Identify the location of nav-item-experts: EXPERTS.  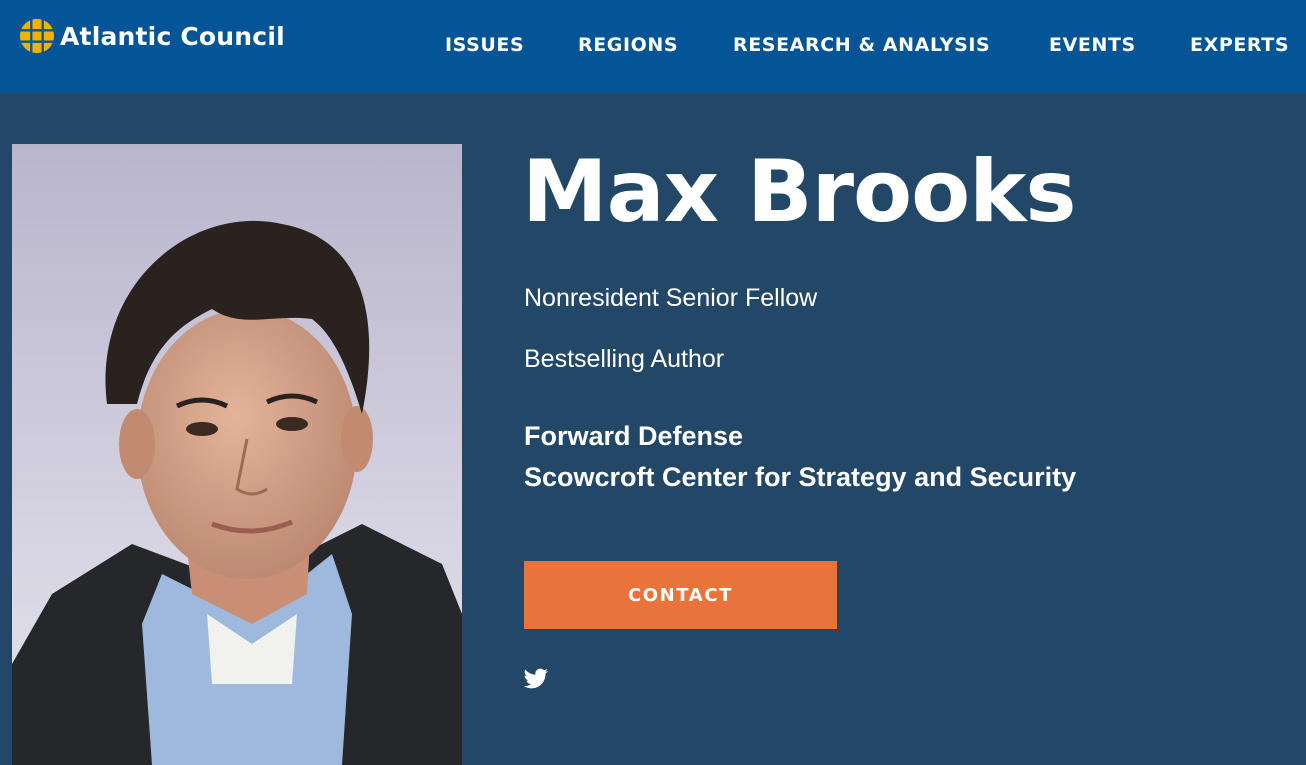
(1239, 45).